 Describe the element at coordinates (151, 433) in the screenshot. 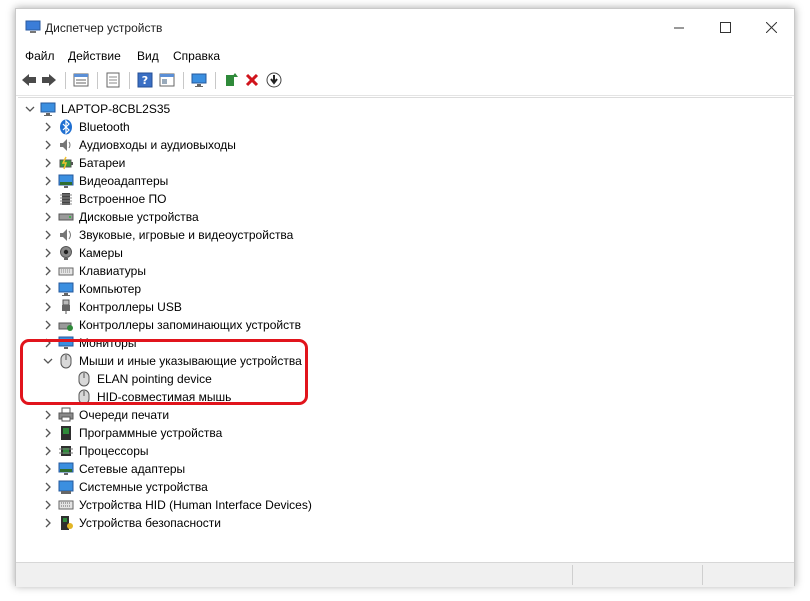

I see `tree-item-label: Программные устройства` at that location.